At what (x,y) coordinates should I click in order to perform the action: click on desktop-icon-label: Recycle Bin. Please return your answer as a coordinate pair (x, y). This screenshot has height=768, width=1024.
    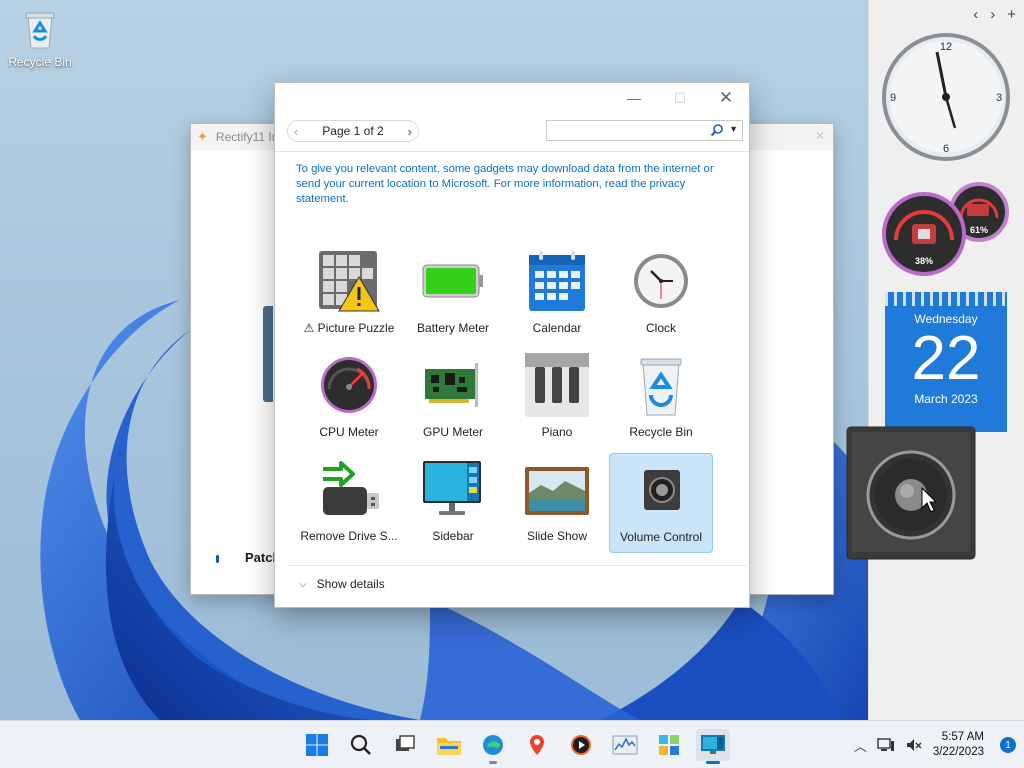
    Looking at the image, I should click on (40, 62).